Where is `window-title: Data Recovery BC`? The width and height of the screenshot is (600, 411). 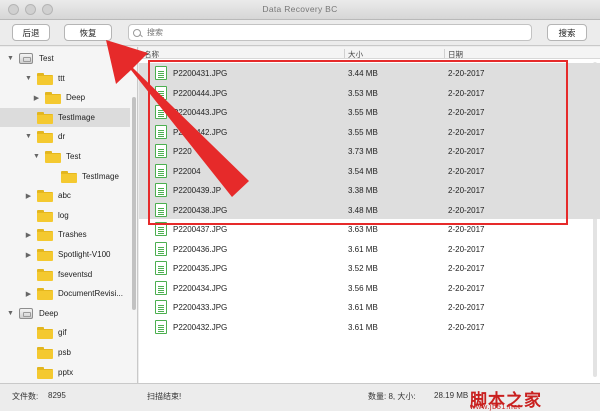
window-title: Data Recovery BC is located at coordinates (300, 9).